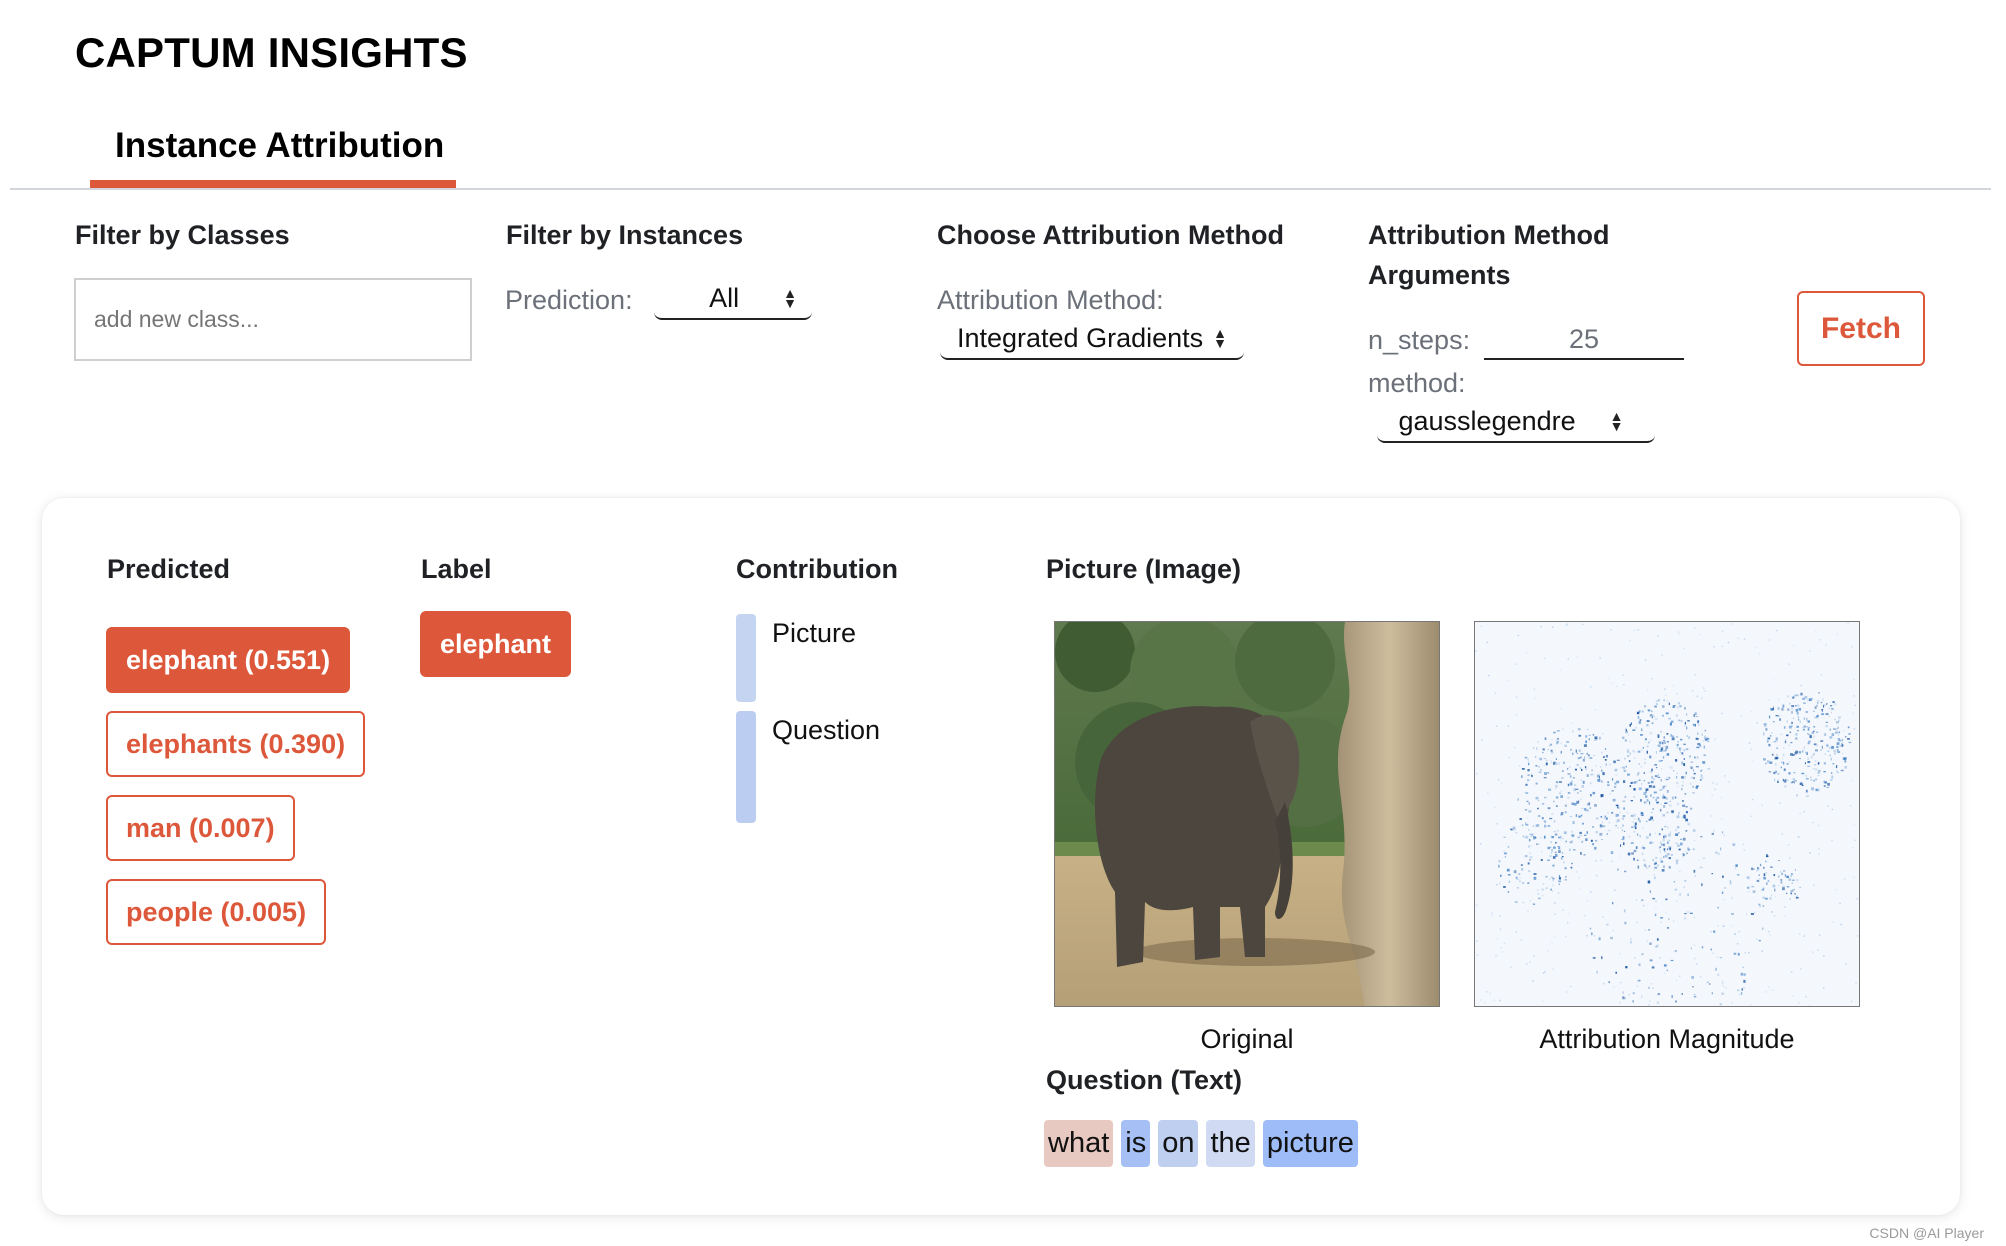 This screenshot has height=1246, width=2006. Describe the element at coordinates (1178, 1143) in the screenshot. I see `question-token: on` at that location.